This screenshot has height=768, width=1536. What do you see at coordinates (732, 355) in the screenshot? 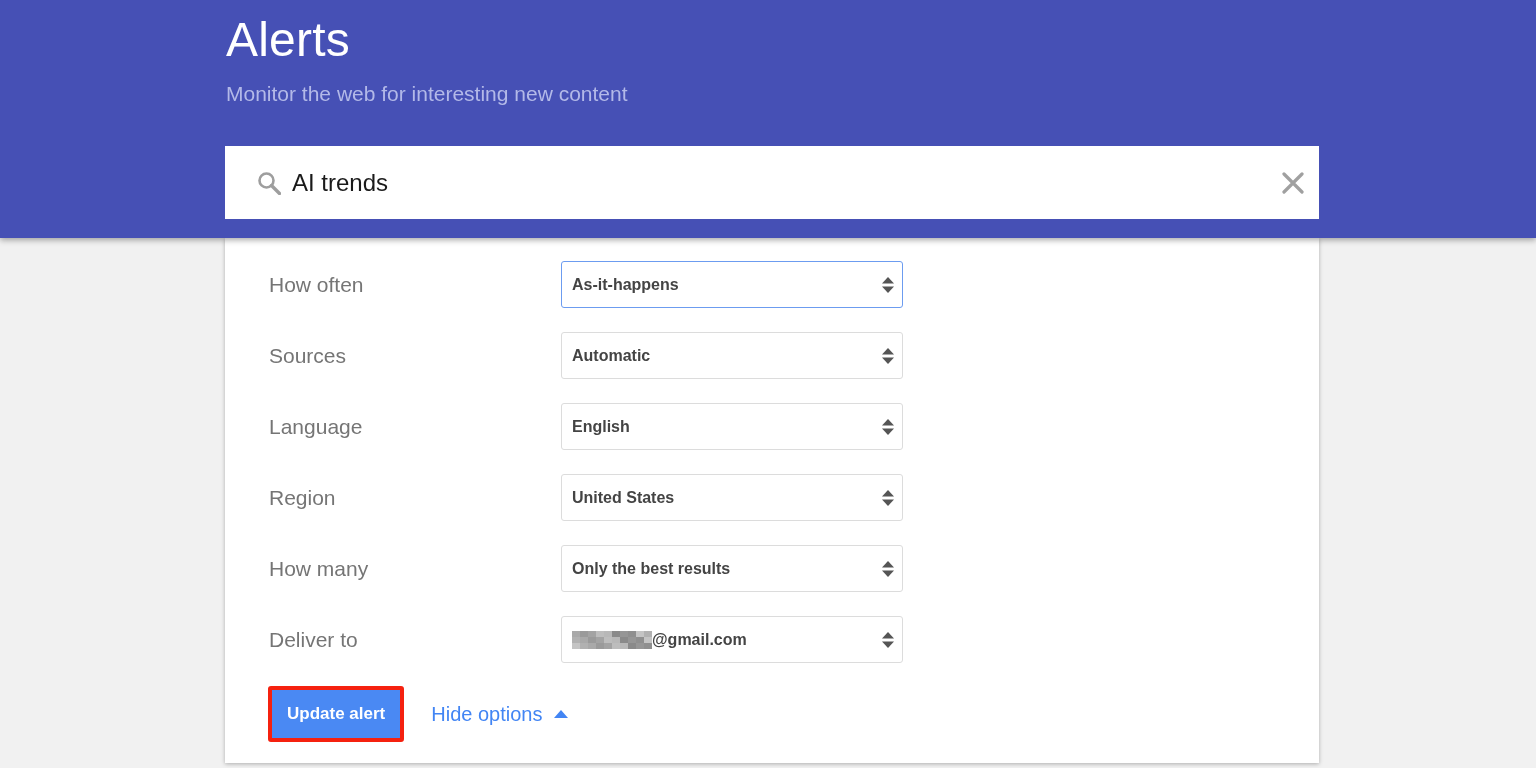
I see `dropdown: Automatic` at bounding box center [732, 355].